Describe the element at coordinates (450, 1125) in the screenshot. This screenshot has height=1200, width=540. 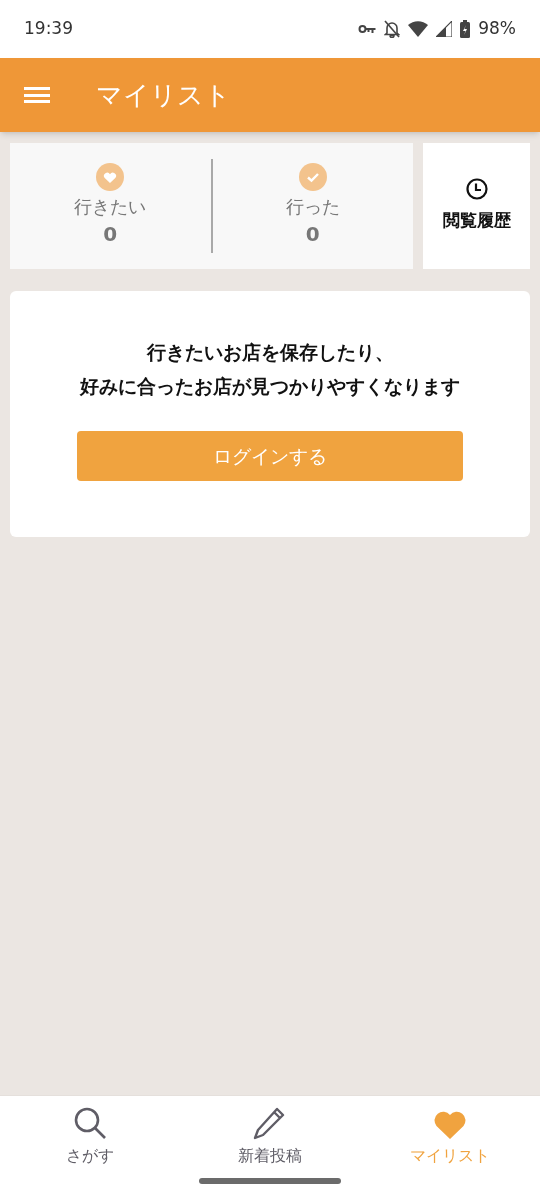
I see `heart-icon` at that location.